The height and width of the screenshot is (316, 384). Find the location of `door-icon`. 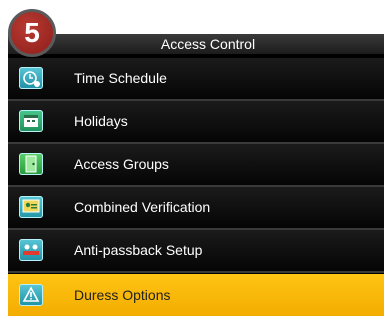

door-icon is located at coordinates (31, 164).